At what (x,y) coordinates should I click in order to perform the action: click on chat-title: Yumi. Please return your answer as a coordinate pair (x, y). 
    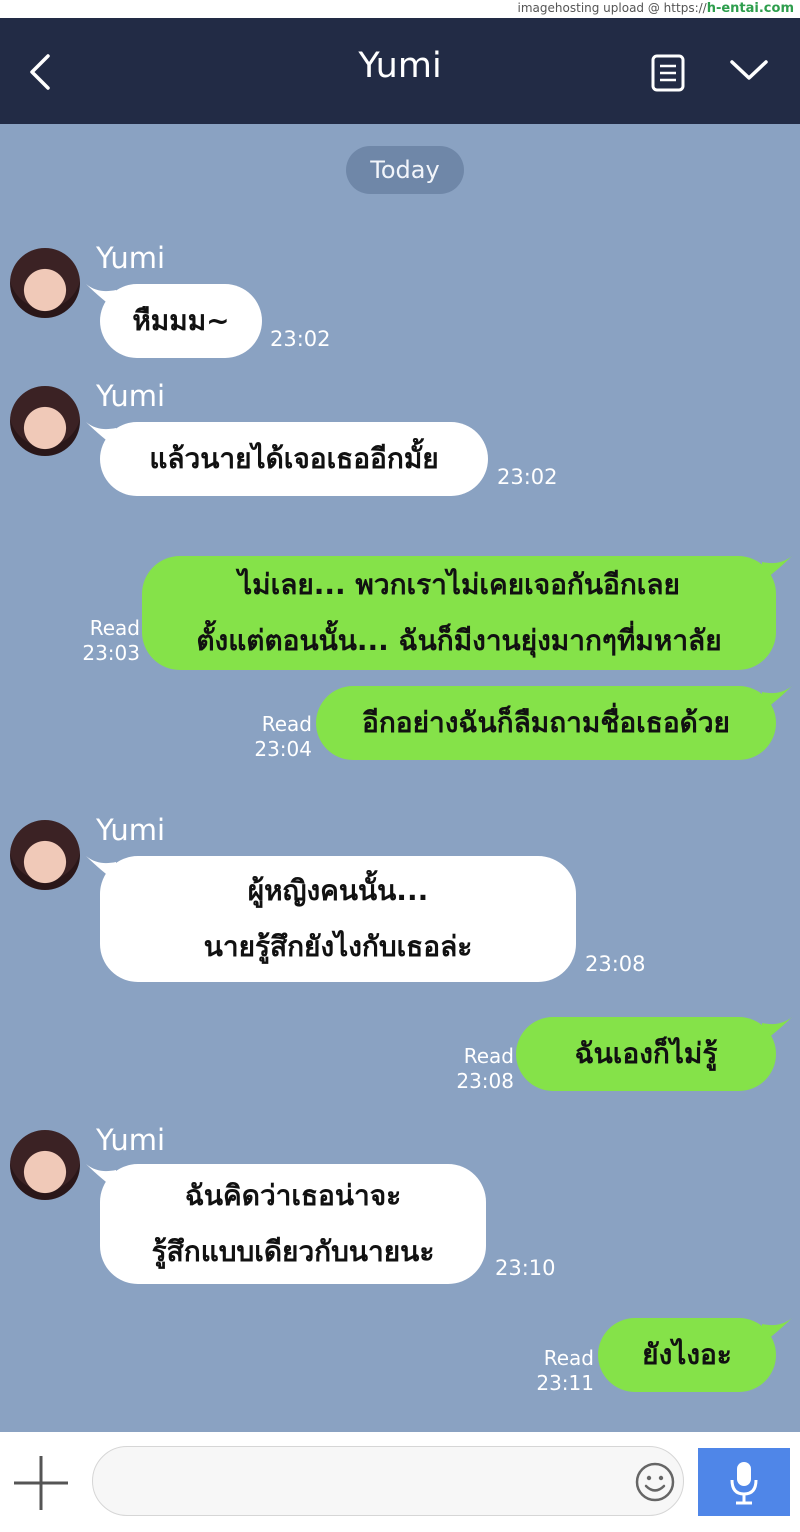
    Looking at the image, I should click on (400, 66).